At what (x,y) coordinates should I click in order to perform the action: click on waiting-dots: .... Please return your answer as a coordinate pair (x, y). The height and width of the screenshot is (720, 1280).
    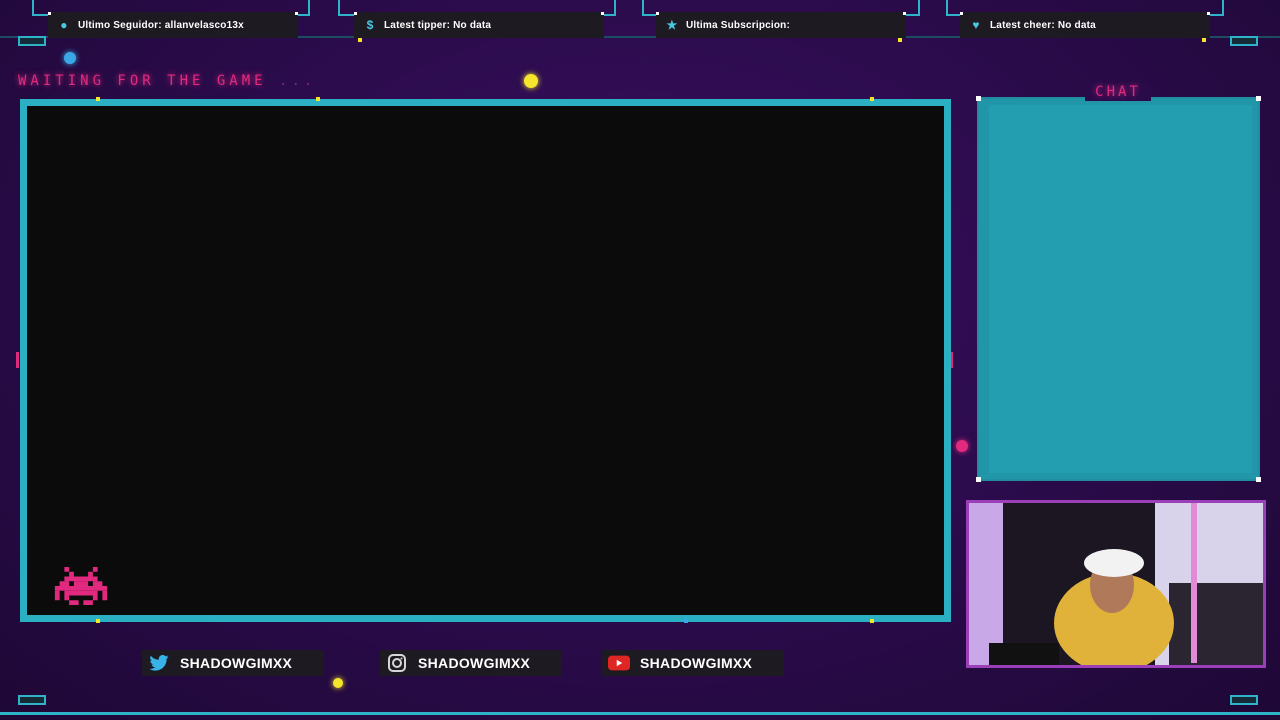
    Looking at the image, I should click on (298, 81).